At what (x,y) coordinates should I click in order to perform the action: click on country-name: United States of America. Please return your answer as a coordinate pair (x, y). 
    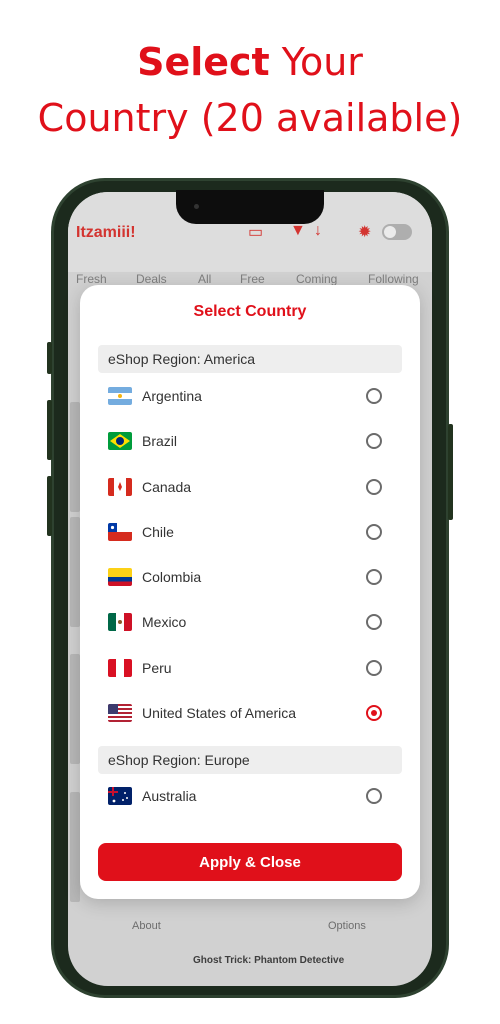
    Looking at the image, I should click on (219, 713).